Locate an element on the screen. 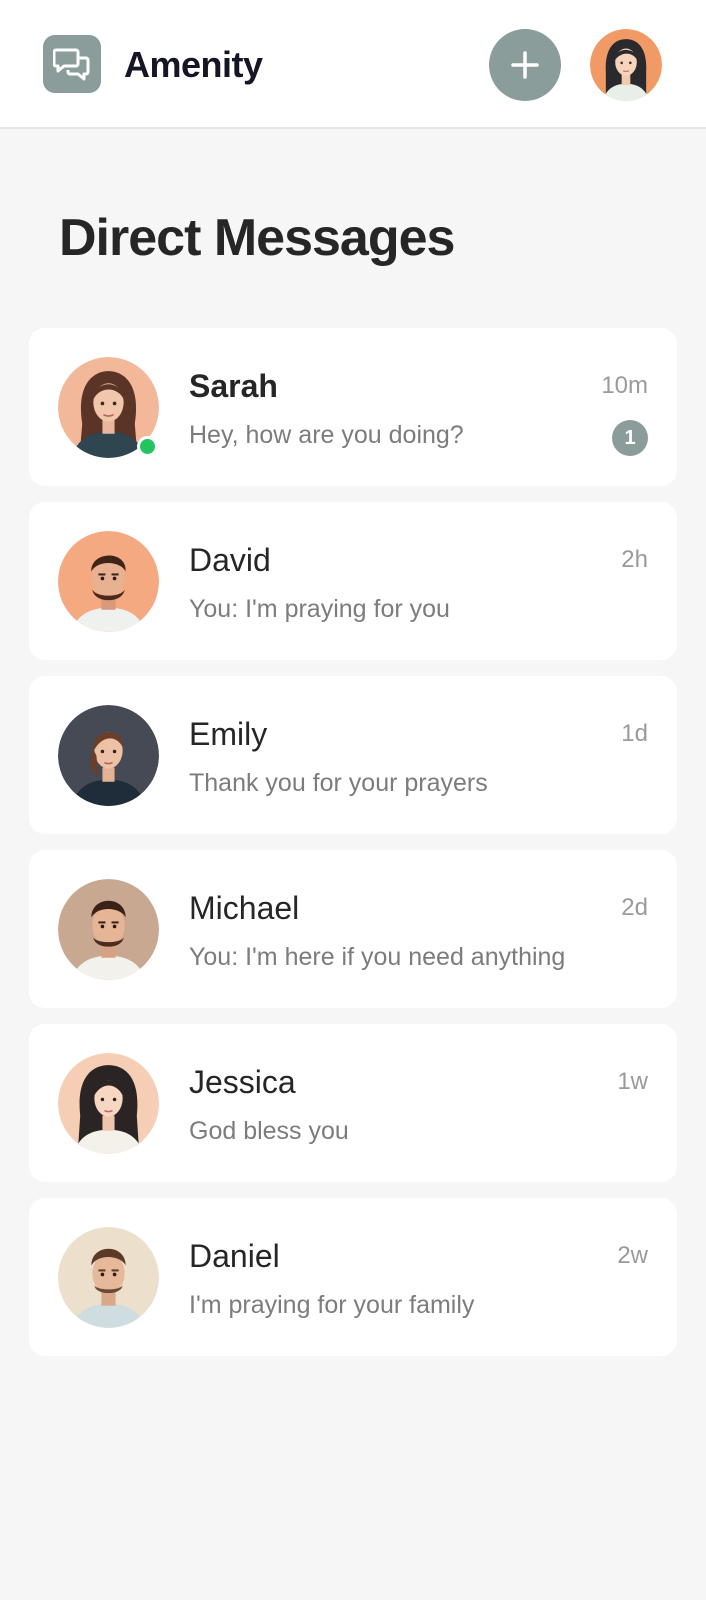 Image resolution: width=706 pixels, height=1600 pixels. avatar-daniel is located at coordinates (108, 1277).